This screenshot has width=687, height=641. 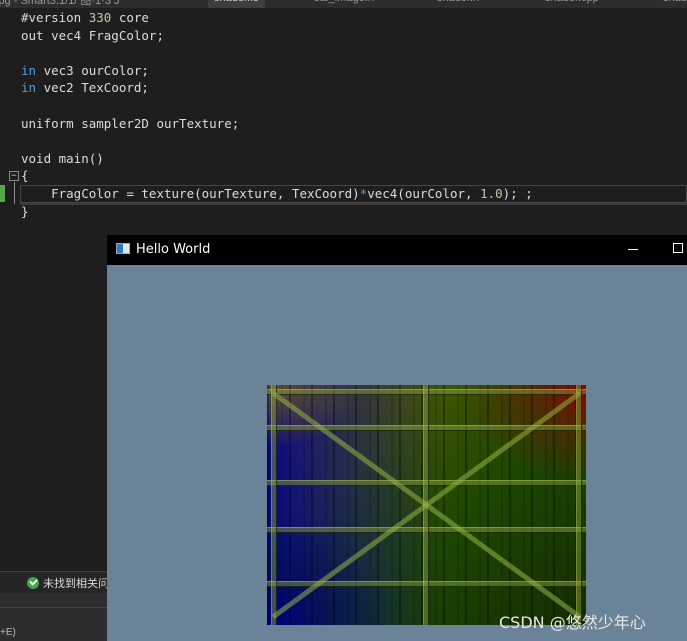 What do you see at coordinates (397, 250) in the screenshot?
I see `window-titlebar: Hello World` at bounding box center [397, 250].